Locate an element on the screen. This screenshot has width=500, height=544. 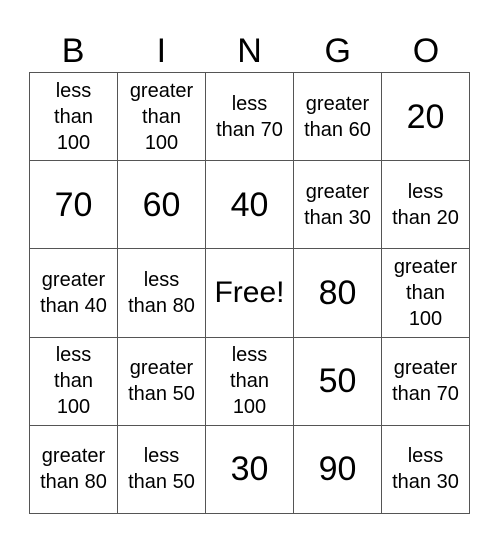
cell-label: less than 20 is located at coordinates (425, 204).